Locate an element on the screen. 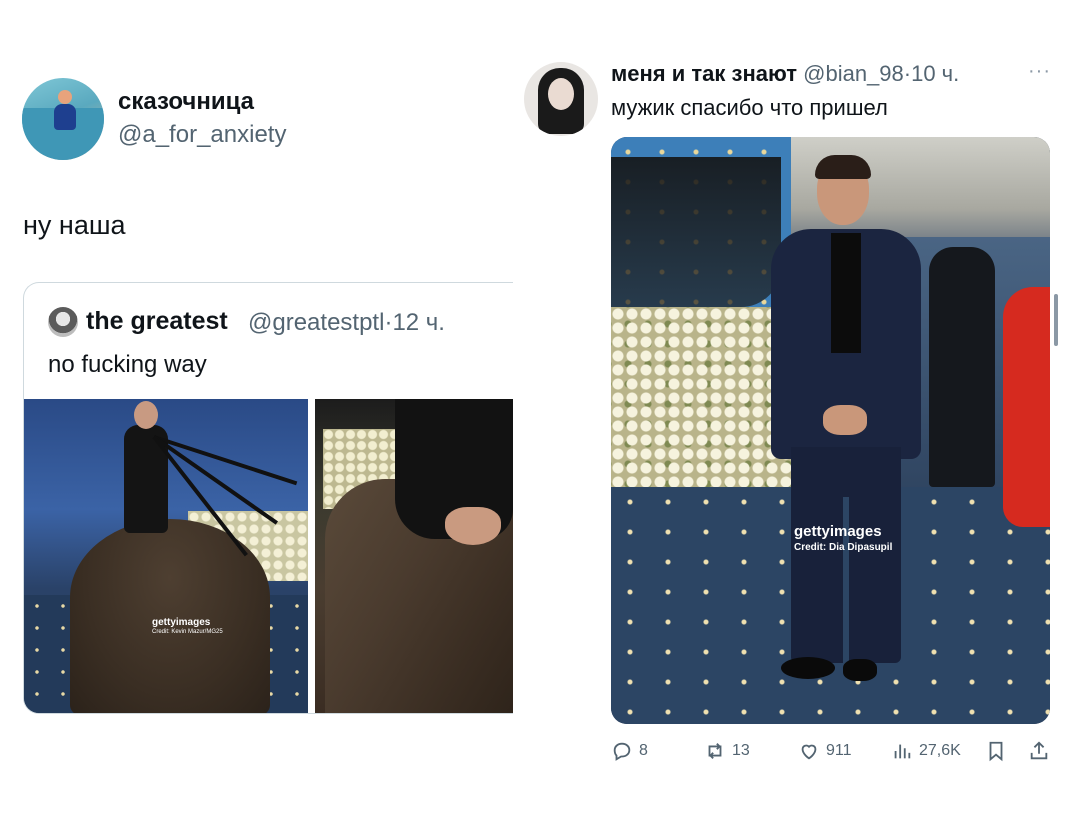 The image size is (1080, 813). photo-man-hair is located at coordinates (843, 167).